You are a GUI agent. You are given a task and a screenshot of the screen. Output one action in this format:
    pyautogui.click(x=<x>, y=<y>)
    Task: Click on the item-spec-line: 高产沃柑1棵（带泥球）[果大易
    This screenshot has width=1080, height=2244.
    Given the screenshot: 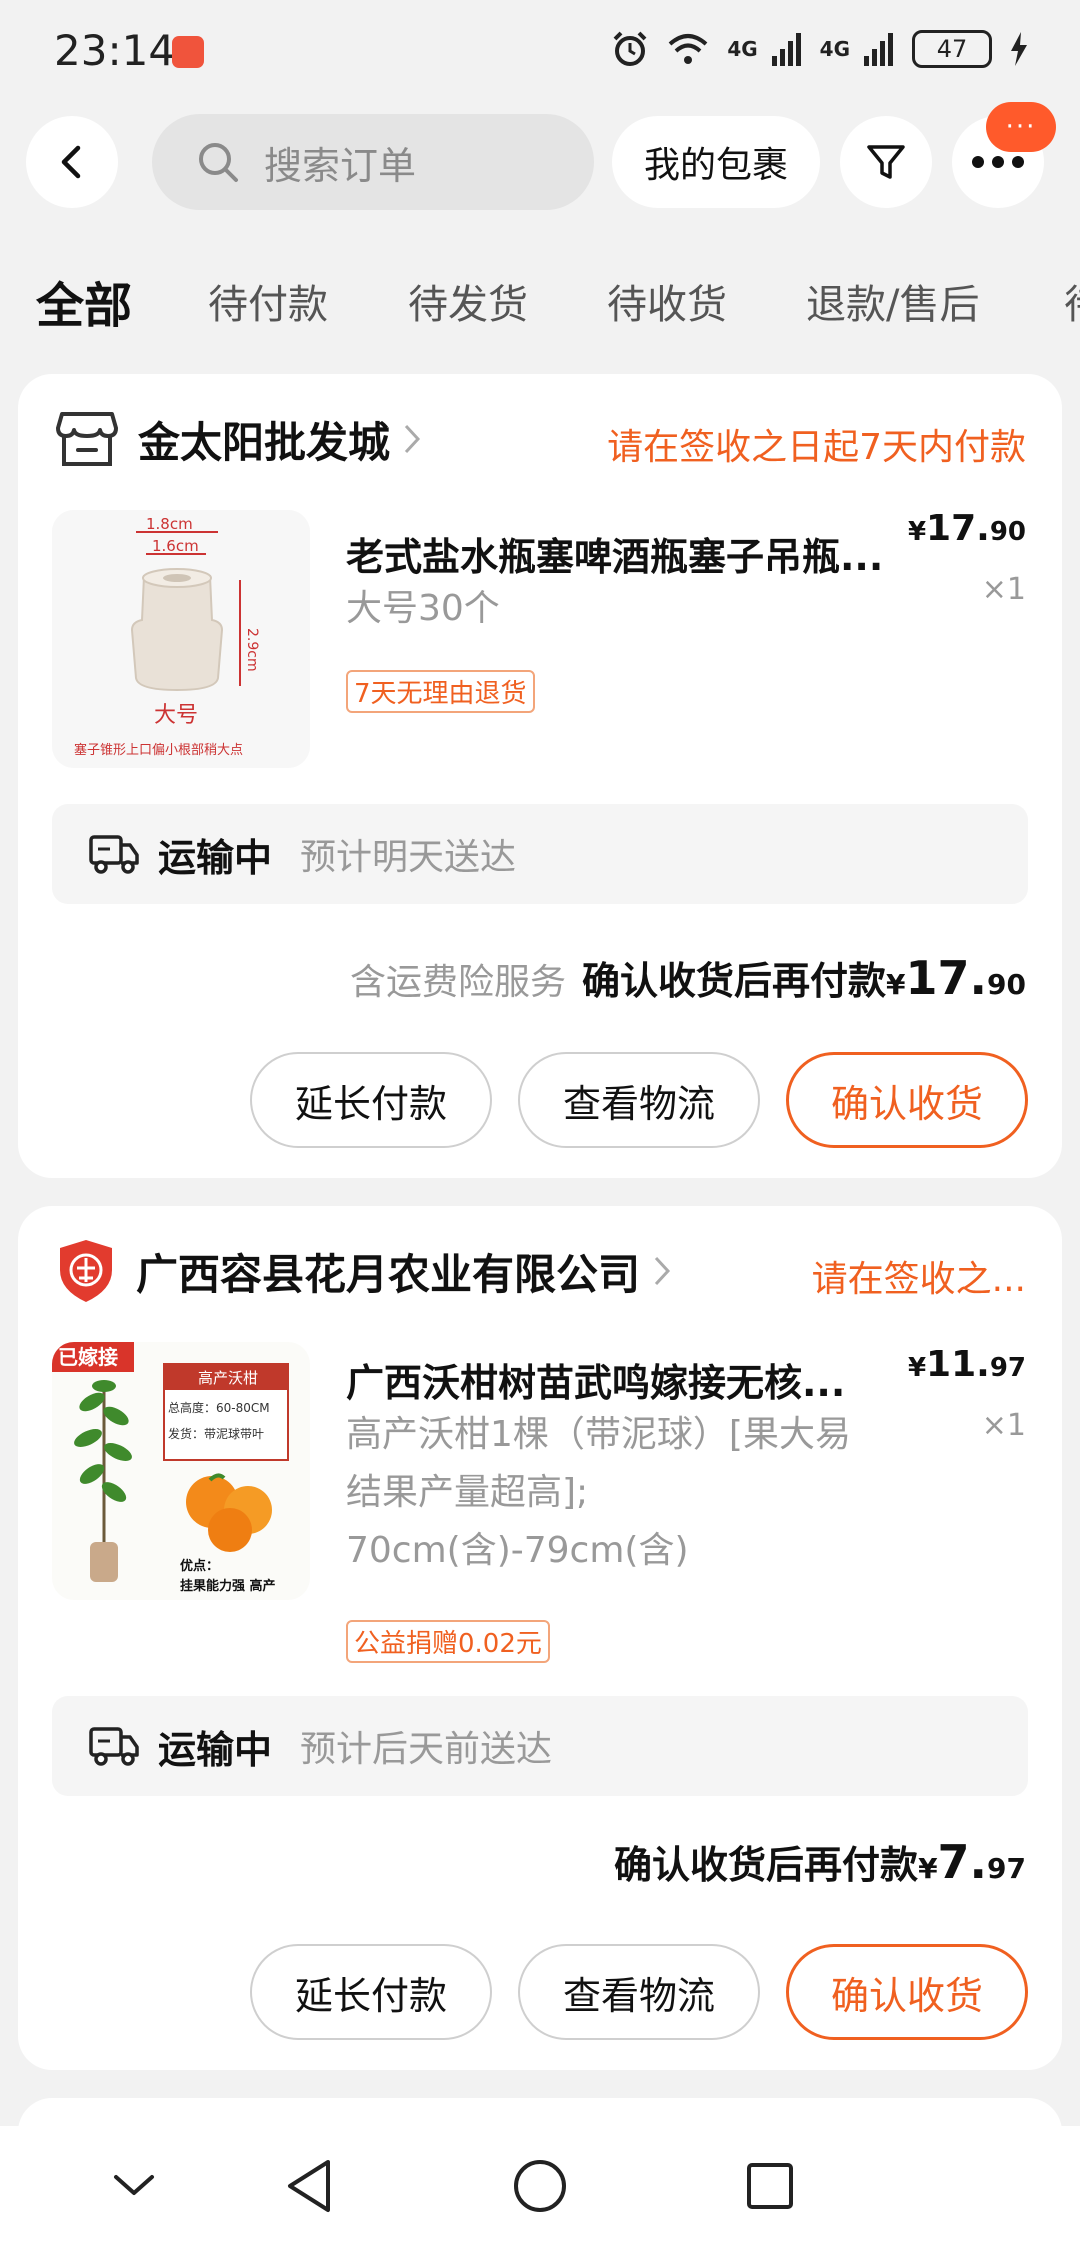 What is the action you would take?
    pyautogui.click(x=598, y=1434)
    